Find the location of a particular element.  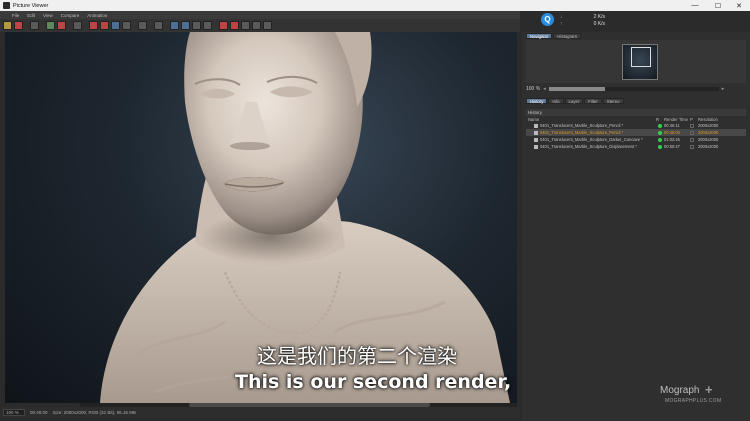

frame-time: 00:46:00 is located at coordinates (39, 412).